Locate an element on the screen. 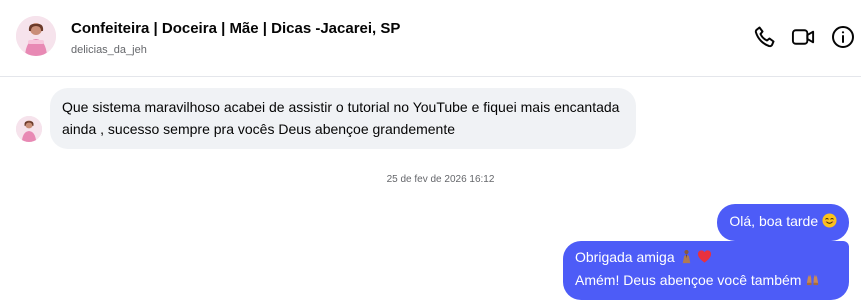 This screenshot has height=302, width=861. profile-avatar is located at coordinates (36, 36).